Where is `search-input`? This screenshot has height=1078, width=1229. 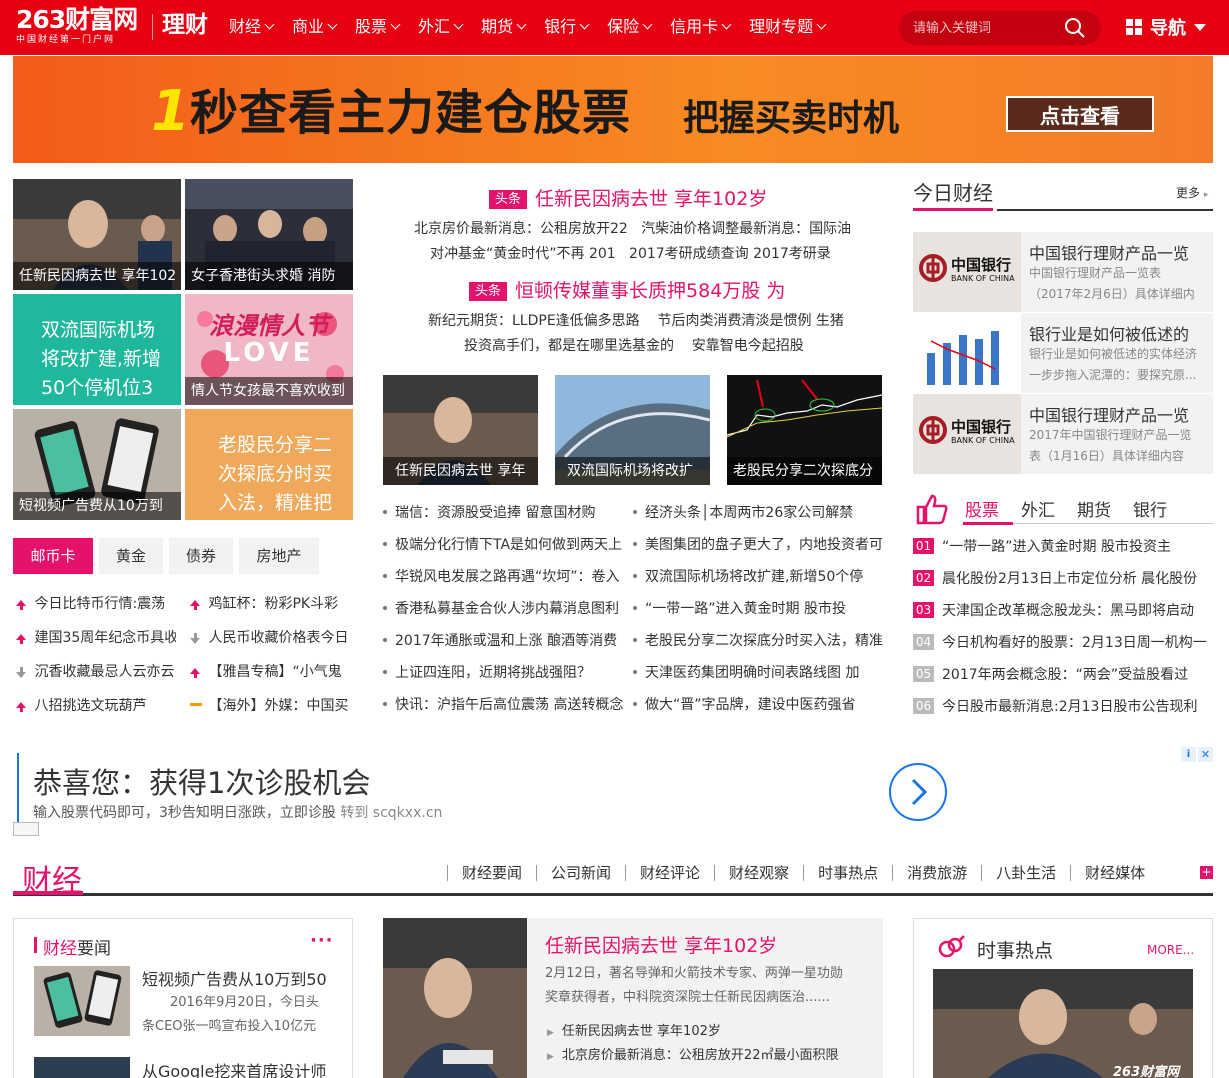 search-input is located at coordinates (988, 28).